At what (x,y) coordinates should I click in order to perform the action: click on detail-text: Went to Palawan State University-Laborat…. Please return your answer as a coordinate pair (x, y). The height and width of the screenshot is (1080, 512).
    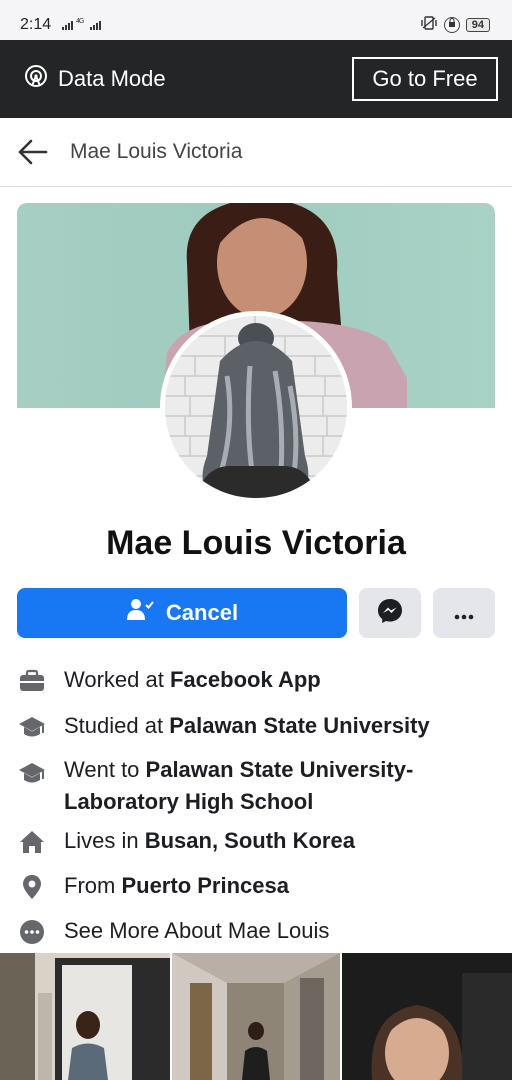
    Looking at the image, I should click on (259, 786).